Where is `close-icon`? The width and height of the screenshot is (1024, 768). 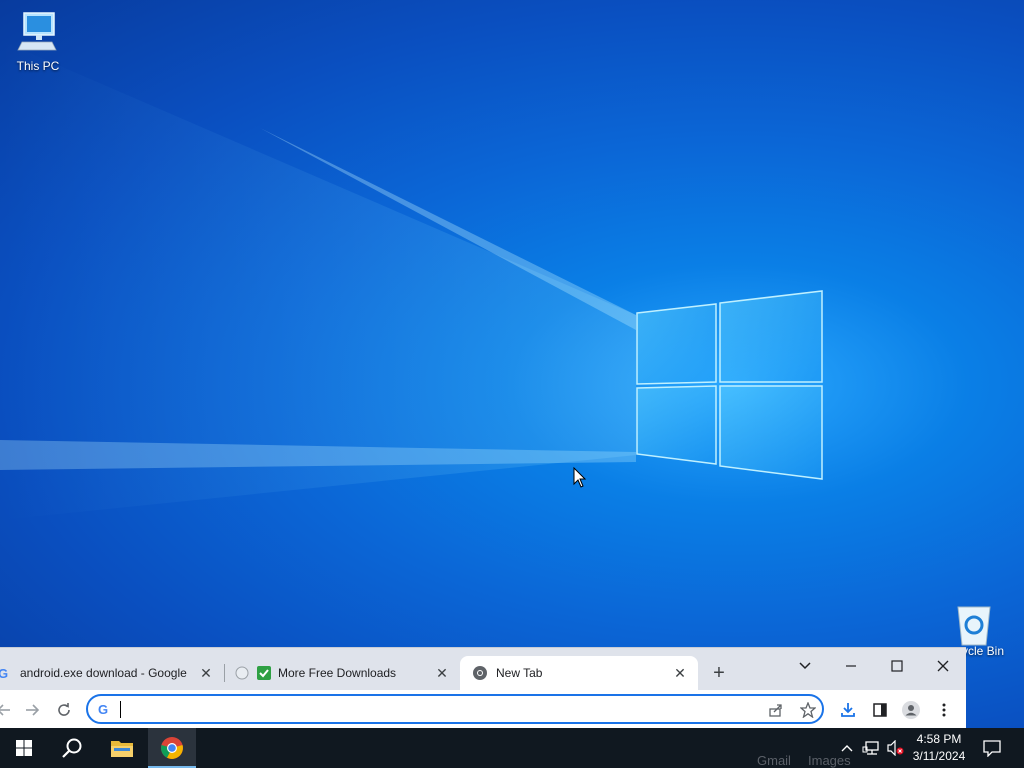 close-icon is located at coordinates (943, 666).